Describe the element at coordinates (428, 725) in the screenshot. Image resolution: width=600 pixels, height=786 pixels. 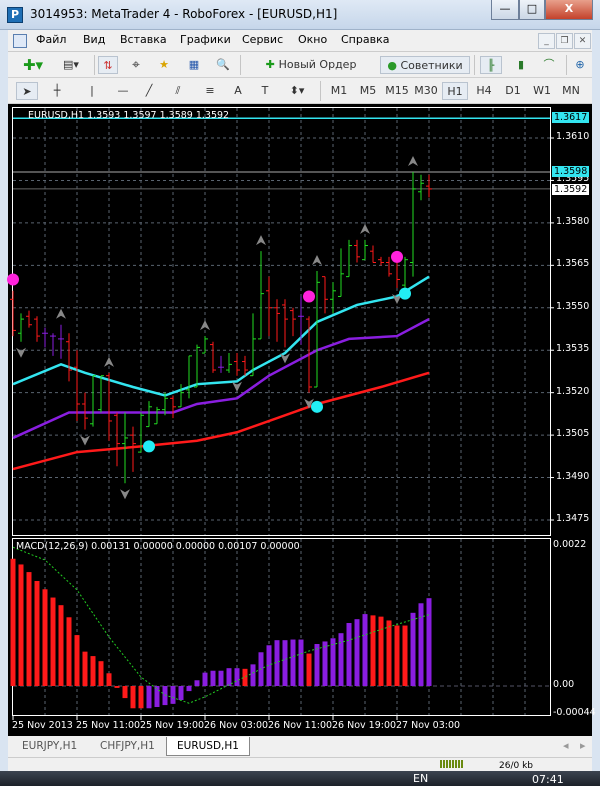
I see `time-axis-label: 27 Nov 03:00` at that location.